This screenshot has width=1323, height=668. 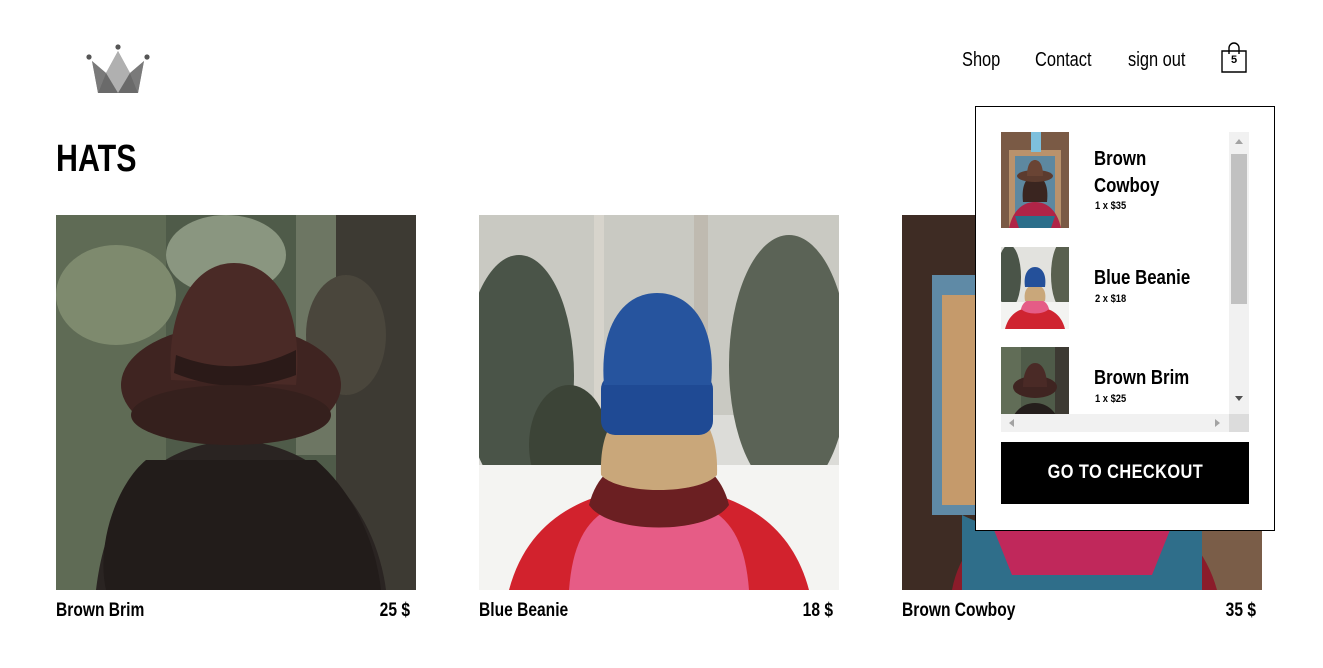 I want to click on cart-items-list: BrownCowboy 1 x $35 Blue Beanie 2 x $18, so click(x=1125, y=282).